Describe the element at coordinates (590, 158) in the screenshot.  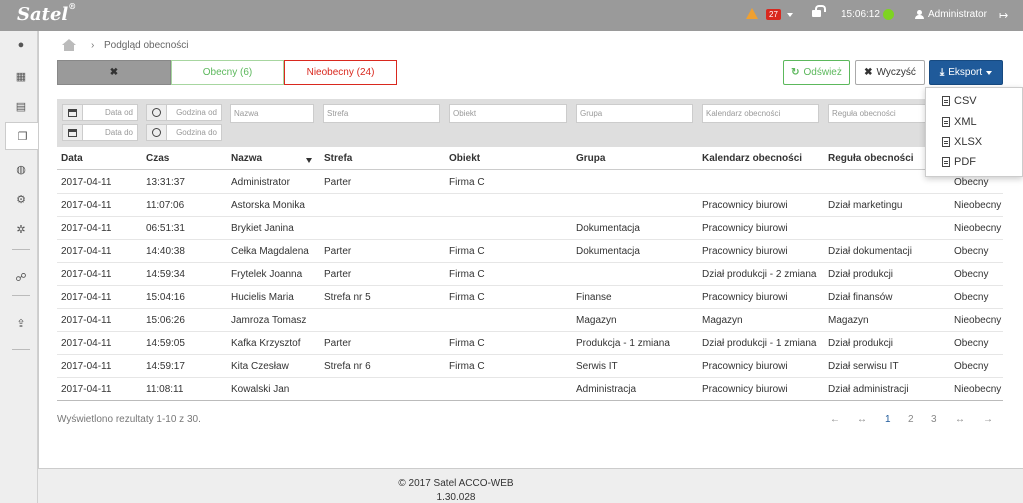
I see `column-header-group: Grupa` at that location.